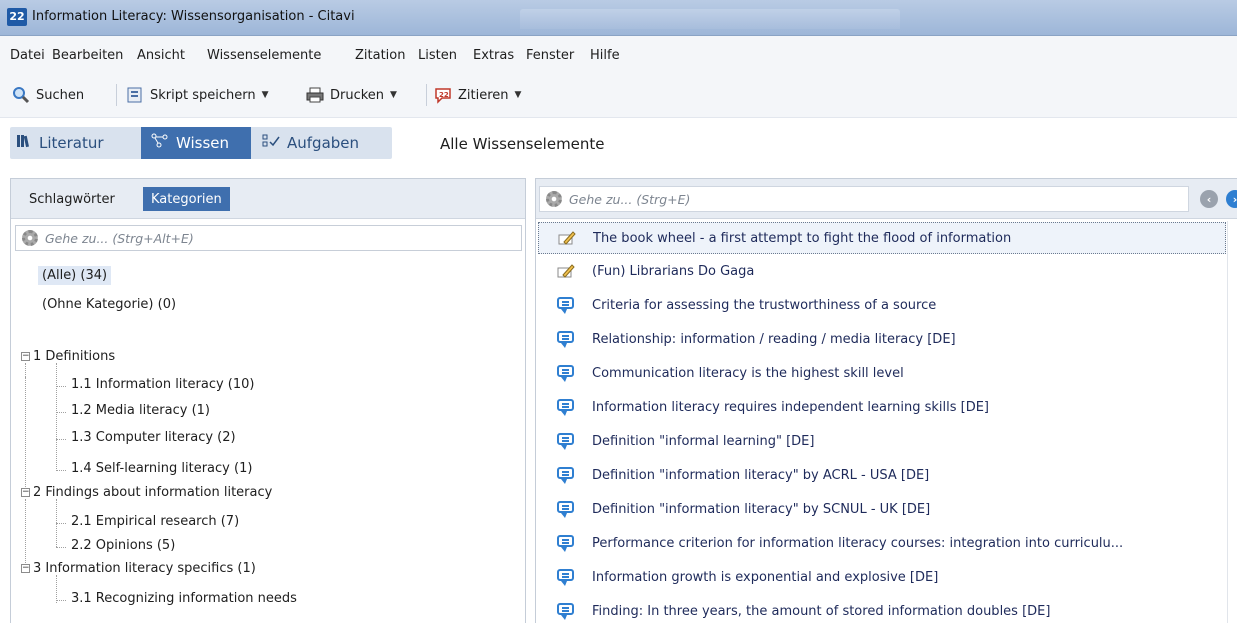 The image size is (1237, 623). Describe the element at coordinates (357, 95) in the screenshot. I see `print-label: Drucken` at that location.